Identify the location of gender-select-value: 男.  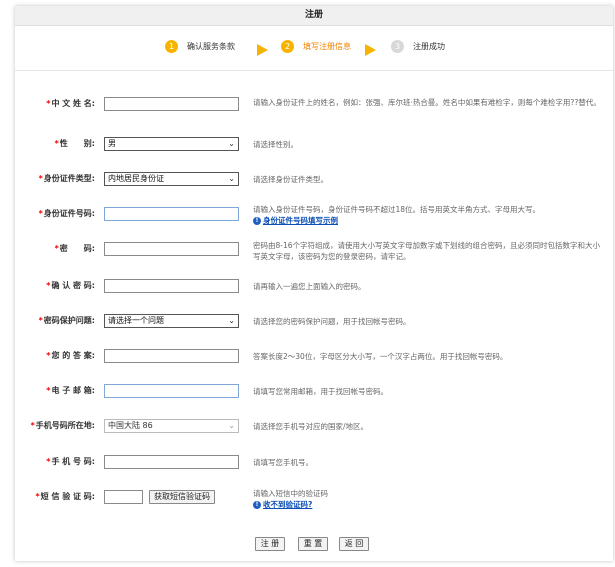
(112, 143).